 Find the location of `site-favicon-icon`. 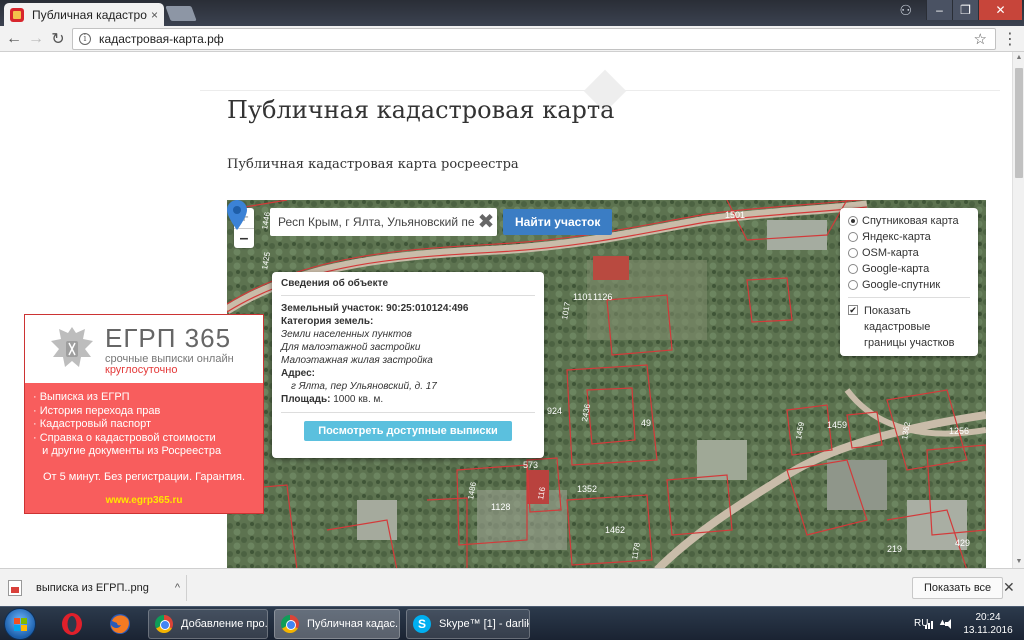

site-favicon-icon is located at coordinates (17, 14).